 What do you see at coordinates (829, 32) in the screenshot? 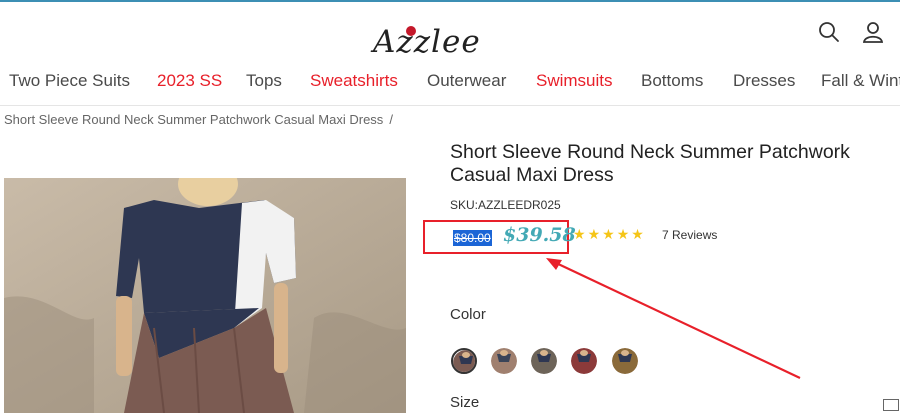
I see `search-icon` at bounding box center [829, 32].